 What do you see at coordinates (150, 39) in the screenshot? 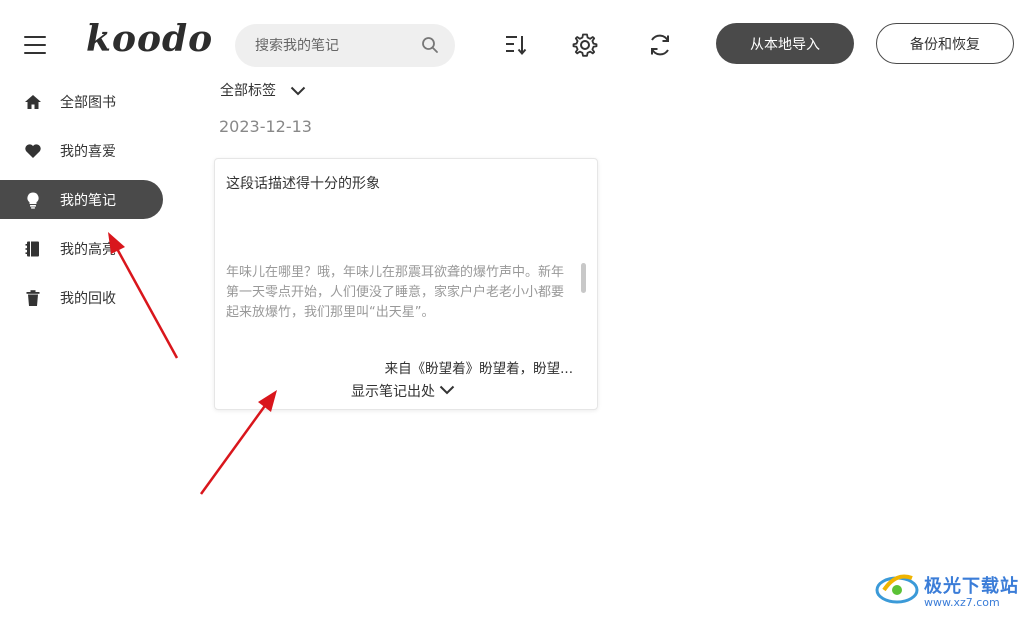
I see `app-logo: koodo` at bounding box center [150, 39].